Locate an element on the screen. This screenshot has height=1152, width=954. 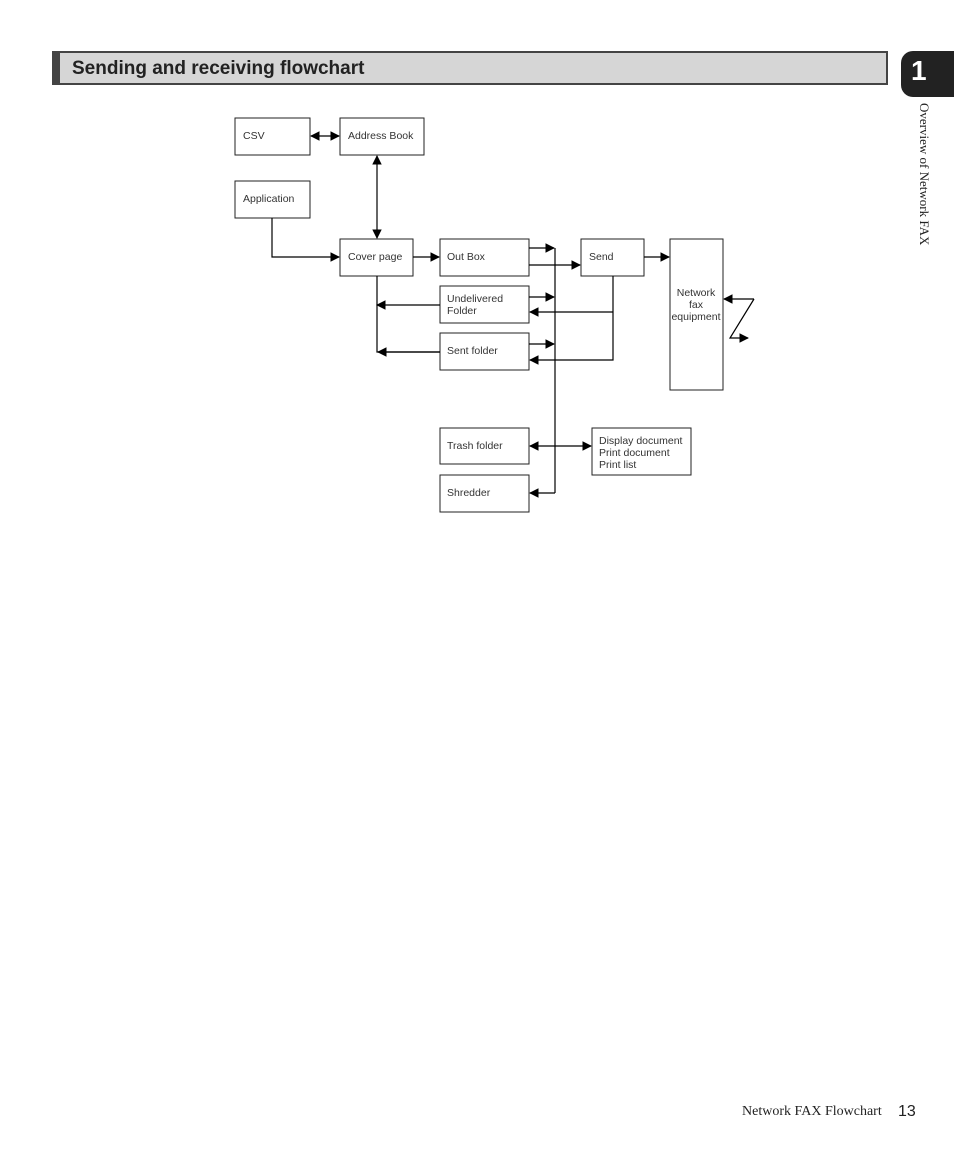
label-print-list: Print list is located at coordinates (617, 465).